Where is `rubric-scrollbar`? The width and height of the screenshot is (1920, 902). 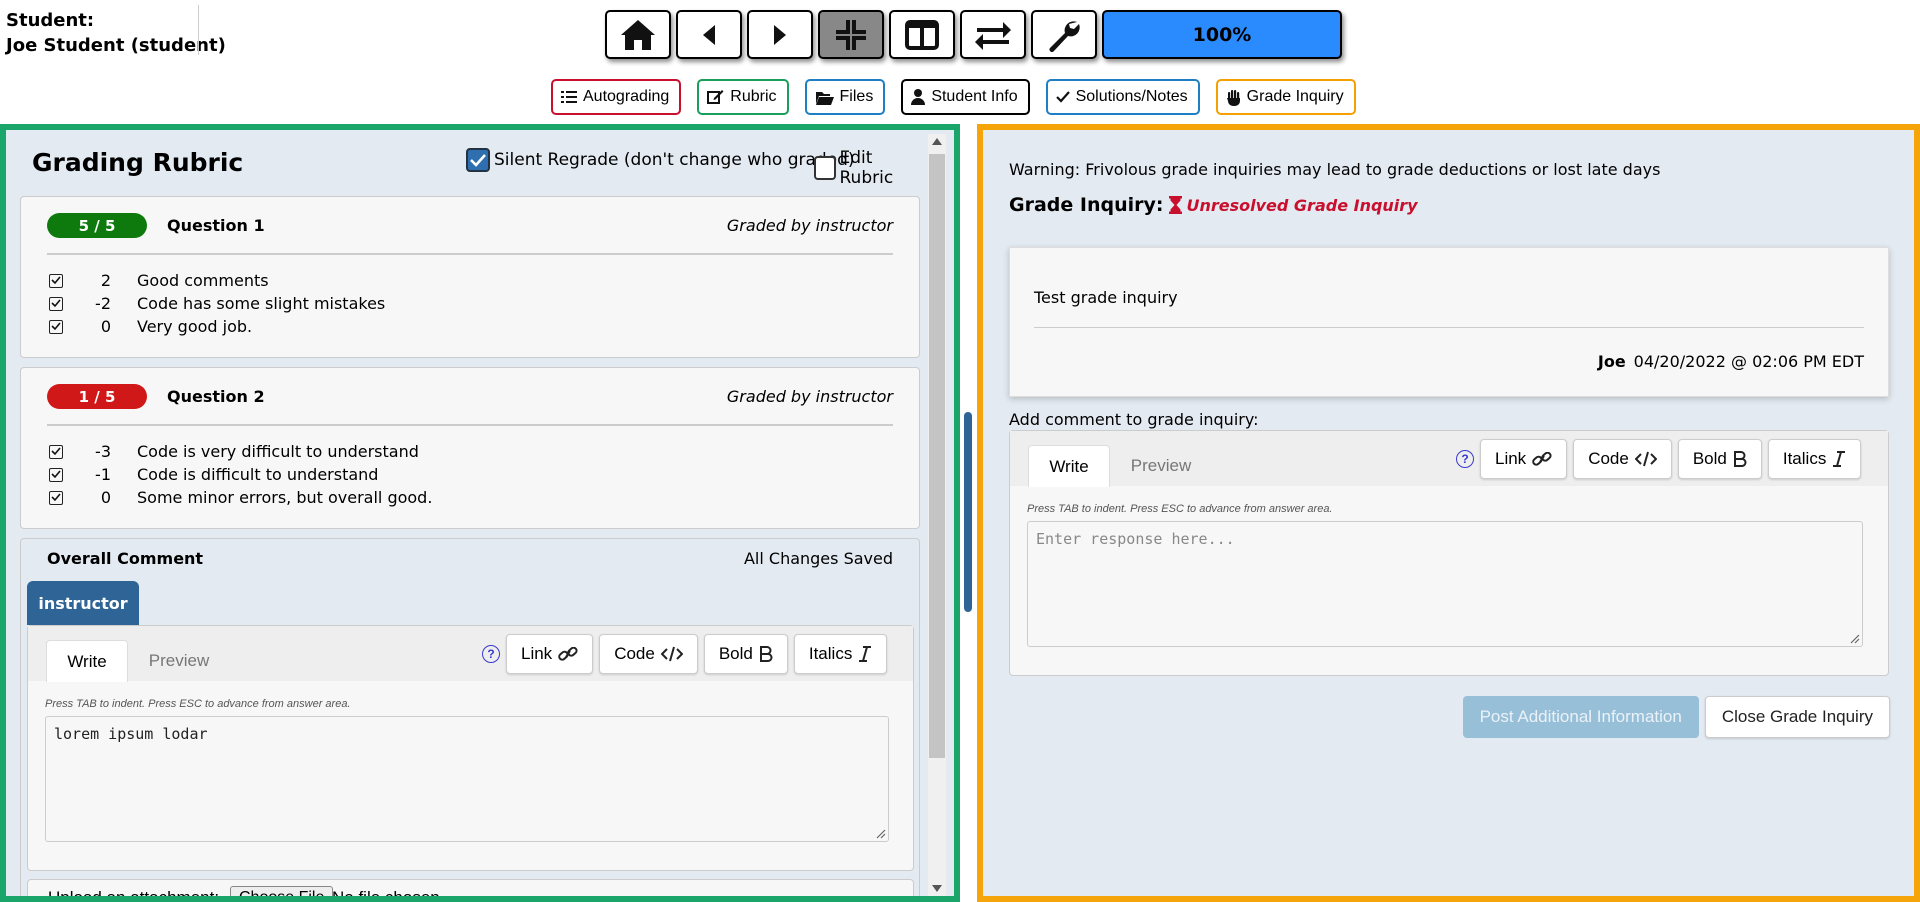
rubric-scrollbar is located at coordinates (937, 515).